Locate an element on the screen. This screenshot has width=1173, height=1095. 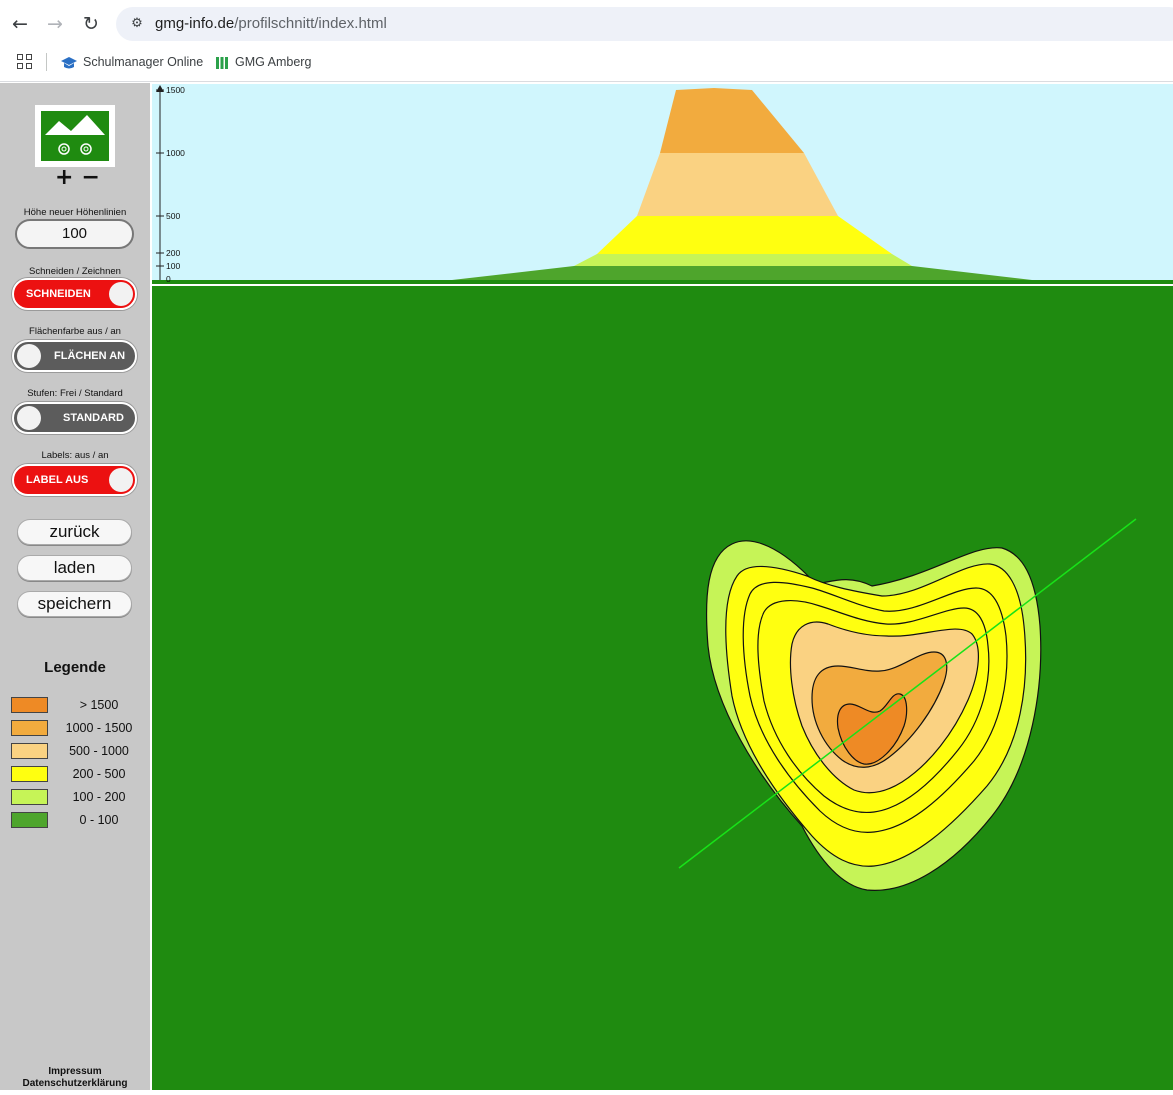
legend-row: 100 - 200 is located at coordinates (76, 797).